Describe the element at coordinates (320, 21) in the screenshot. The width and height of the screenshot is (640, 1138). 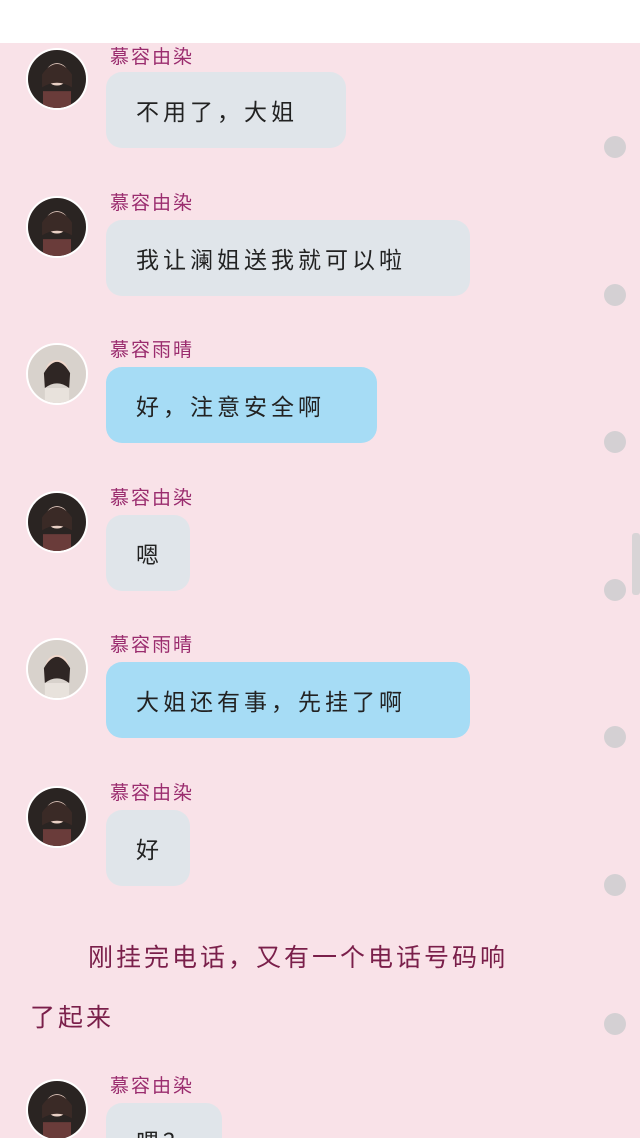
I see `top-bar` at that location.